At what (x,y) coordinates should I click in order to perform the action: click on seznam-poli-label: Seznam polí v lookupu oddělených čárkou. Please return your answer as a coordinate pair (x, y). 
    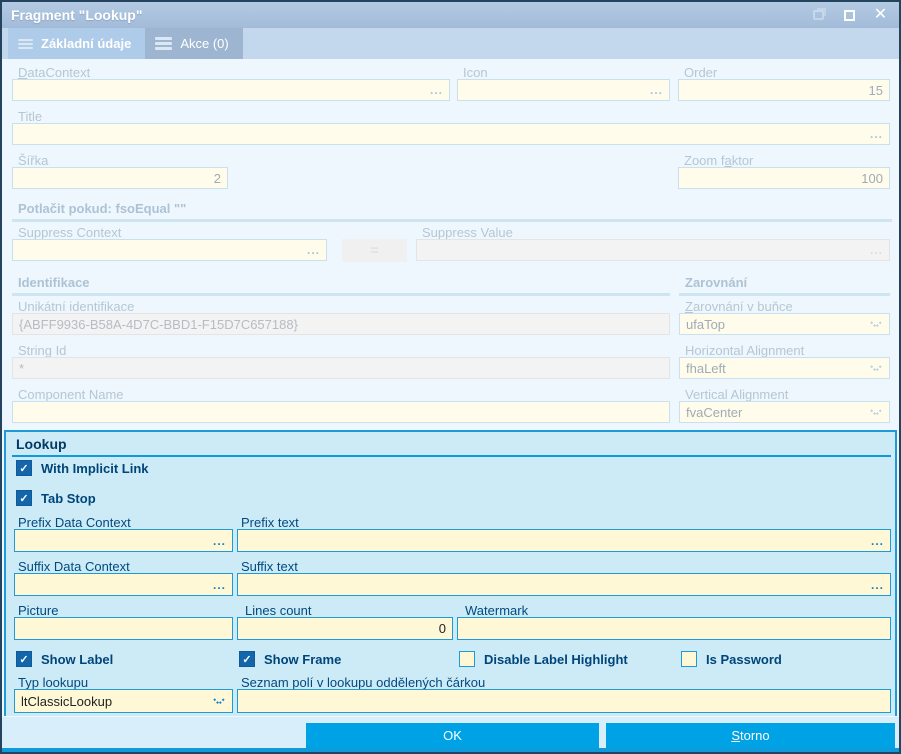
    Looking at the image, I should click on (363, 682).